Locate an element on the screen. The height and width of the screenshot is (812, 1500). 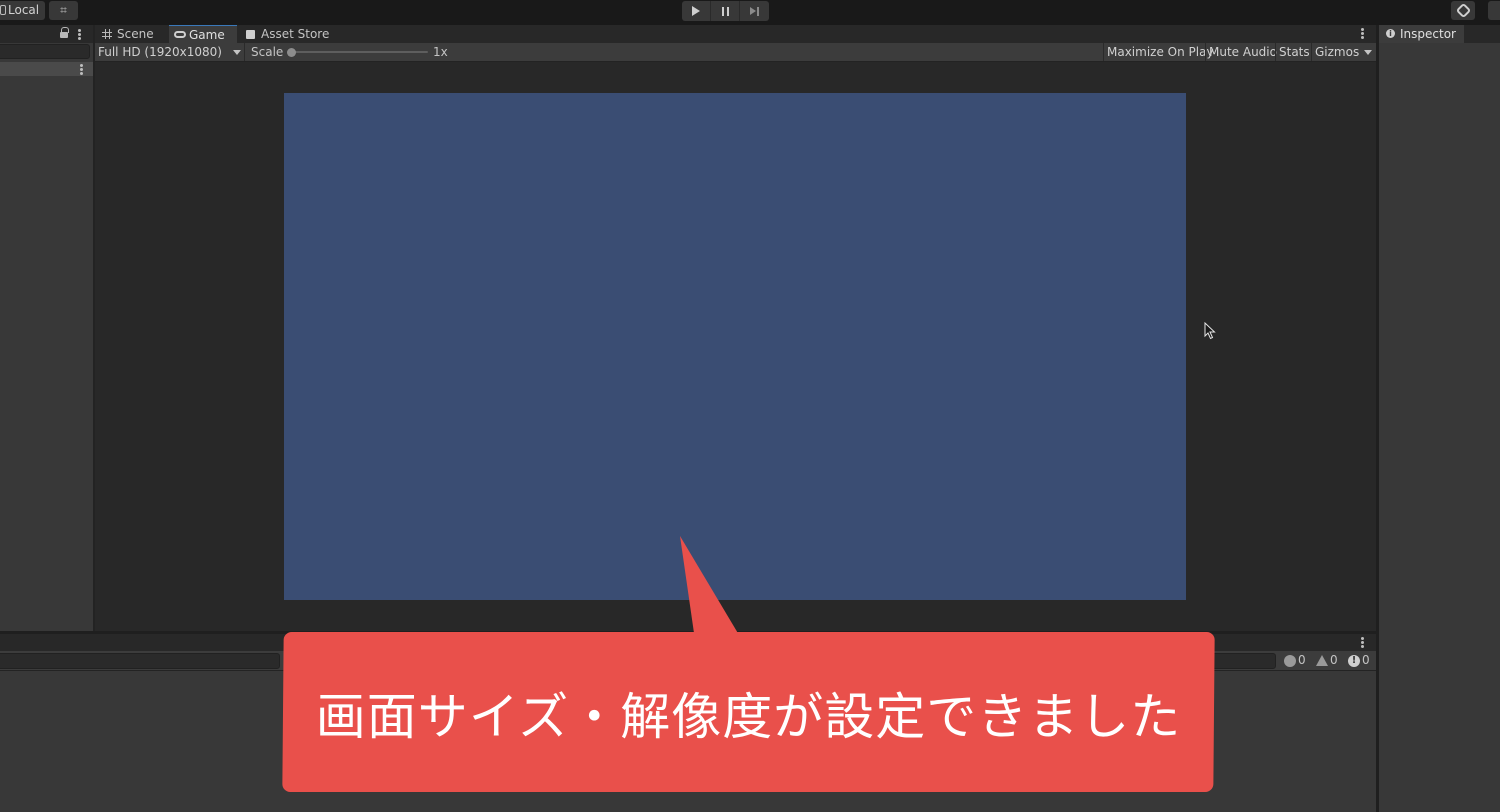
error-count-toggle: ! 0 is located at coordinates (1359, 660).